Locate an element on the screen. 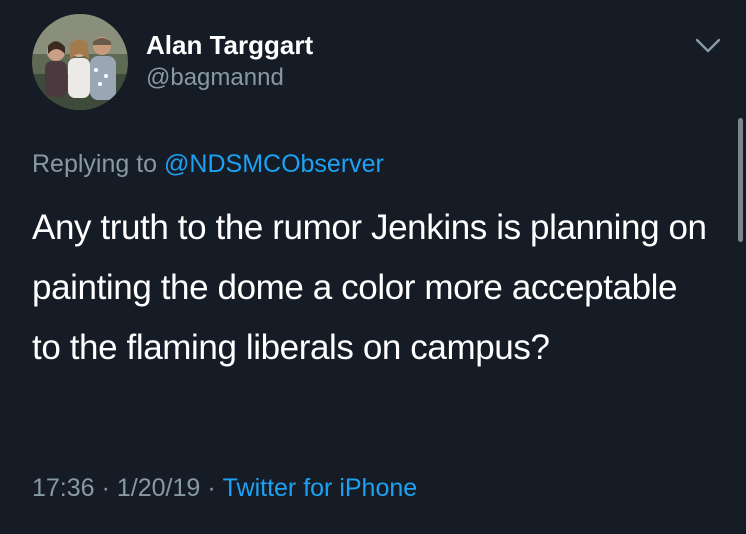  avatar is located at coordinates (80, 62).